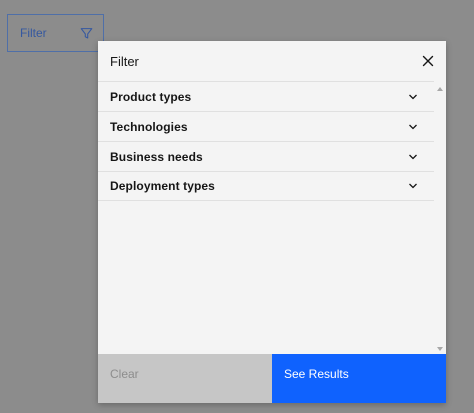 Image resolution: width=474 pixels, height=413 pixels. Describe the element at coordinates (440, 217) in the screenshot. I see `scrollbar` at that location.